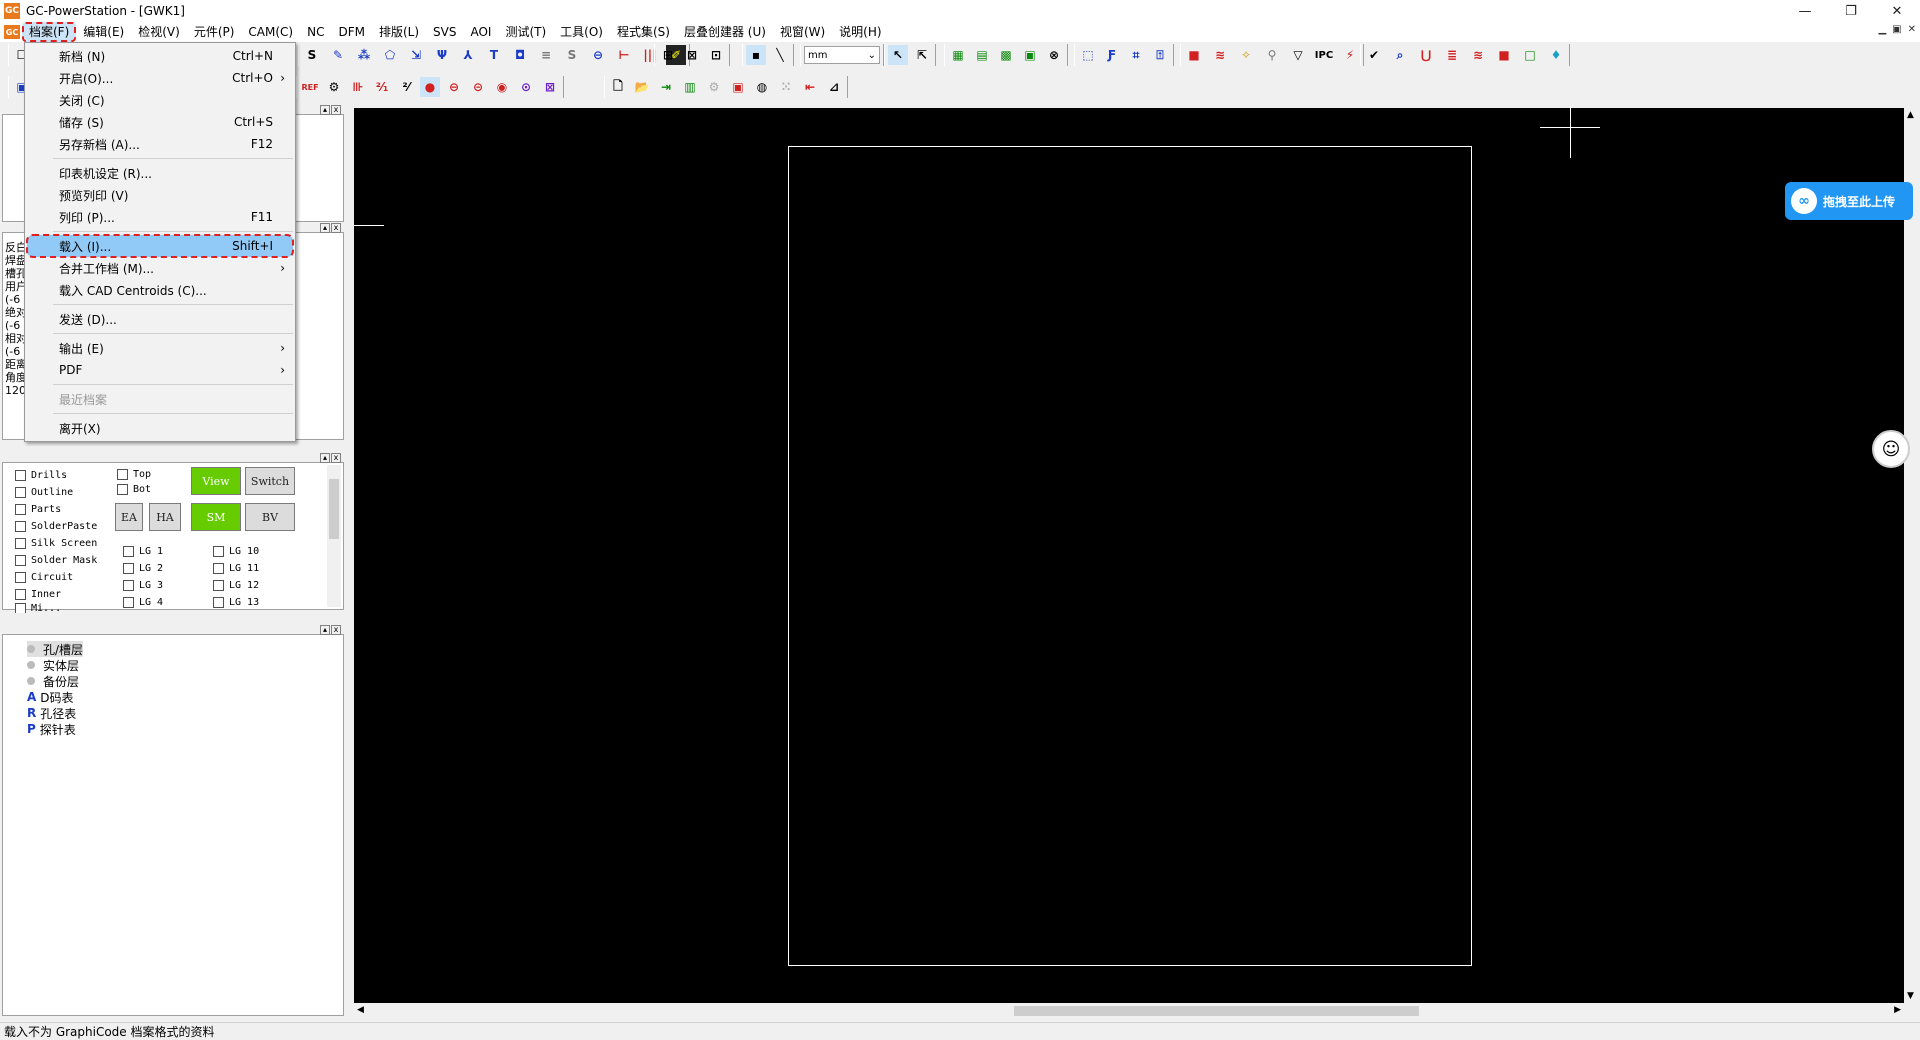  What do you see at coordinates (160, 195) in the screenshot?
I see `menu-item-print-preview: 预览列印 (V)` at bounding box center [160, 195].